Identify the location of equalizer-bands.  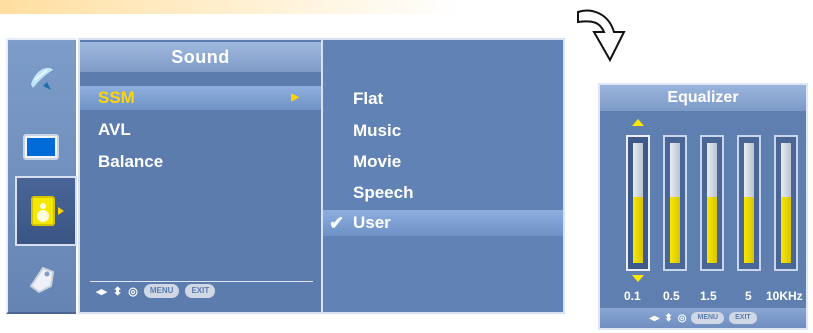
(712, 203).